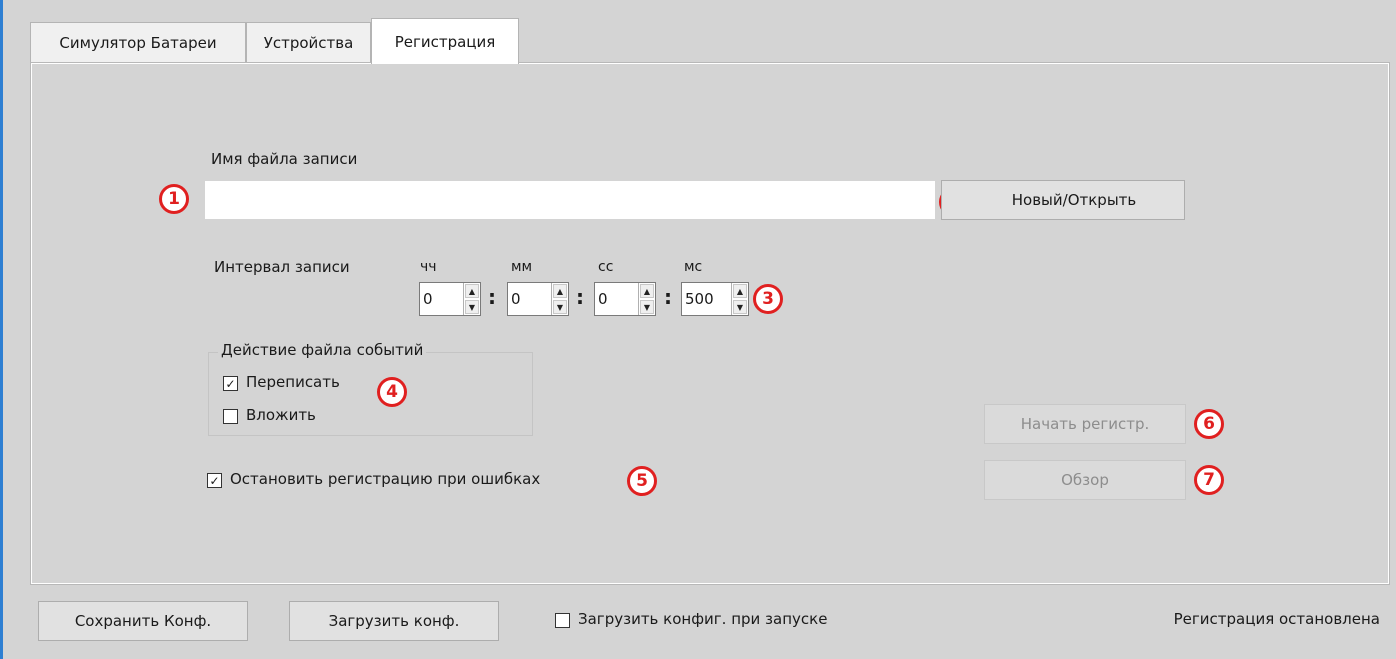  Describe the element at coordinates (1209, 424) in the screenshot. I see `annotation-badge-6: 6` at that location.